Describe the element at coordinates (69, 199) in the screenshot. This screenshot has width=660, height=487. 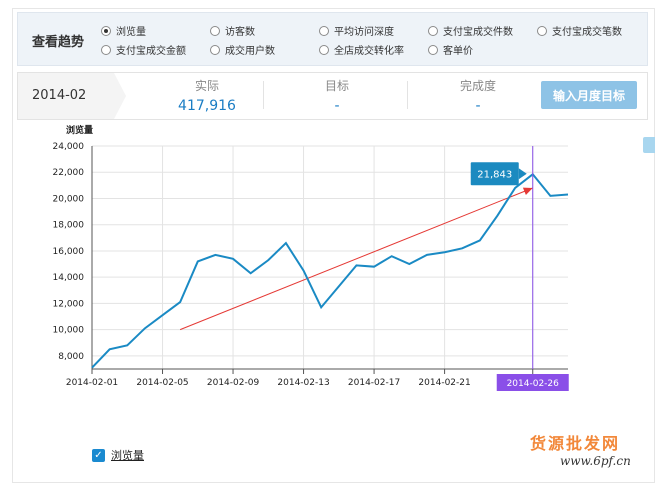
I see `y-tick-label: 20,000` at that location.